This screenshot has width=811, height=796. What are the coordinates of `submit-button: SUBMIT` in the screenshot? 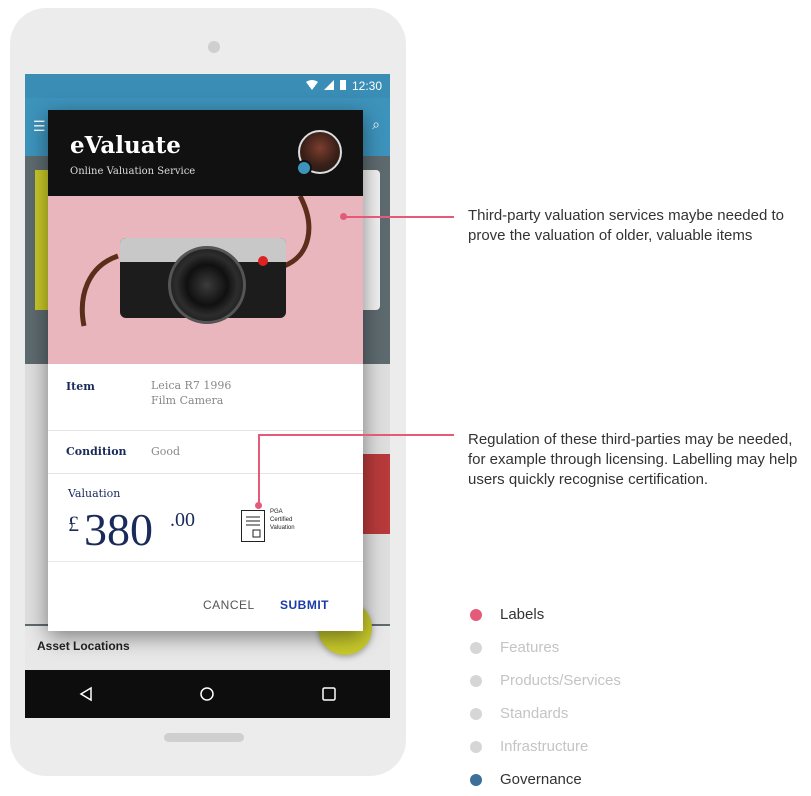 It's located at (304, 605).